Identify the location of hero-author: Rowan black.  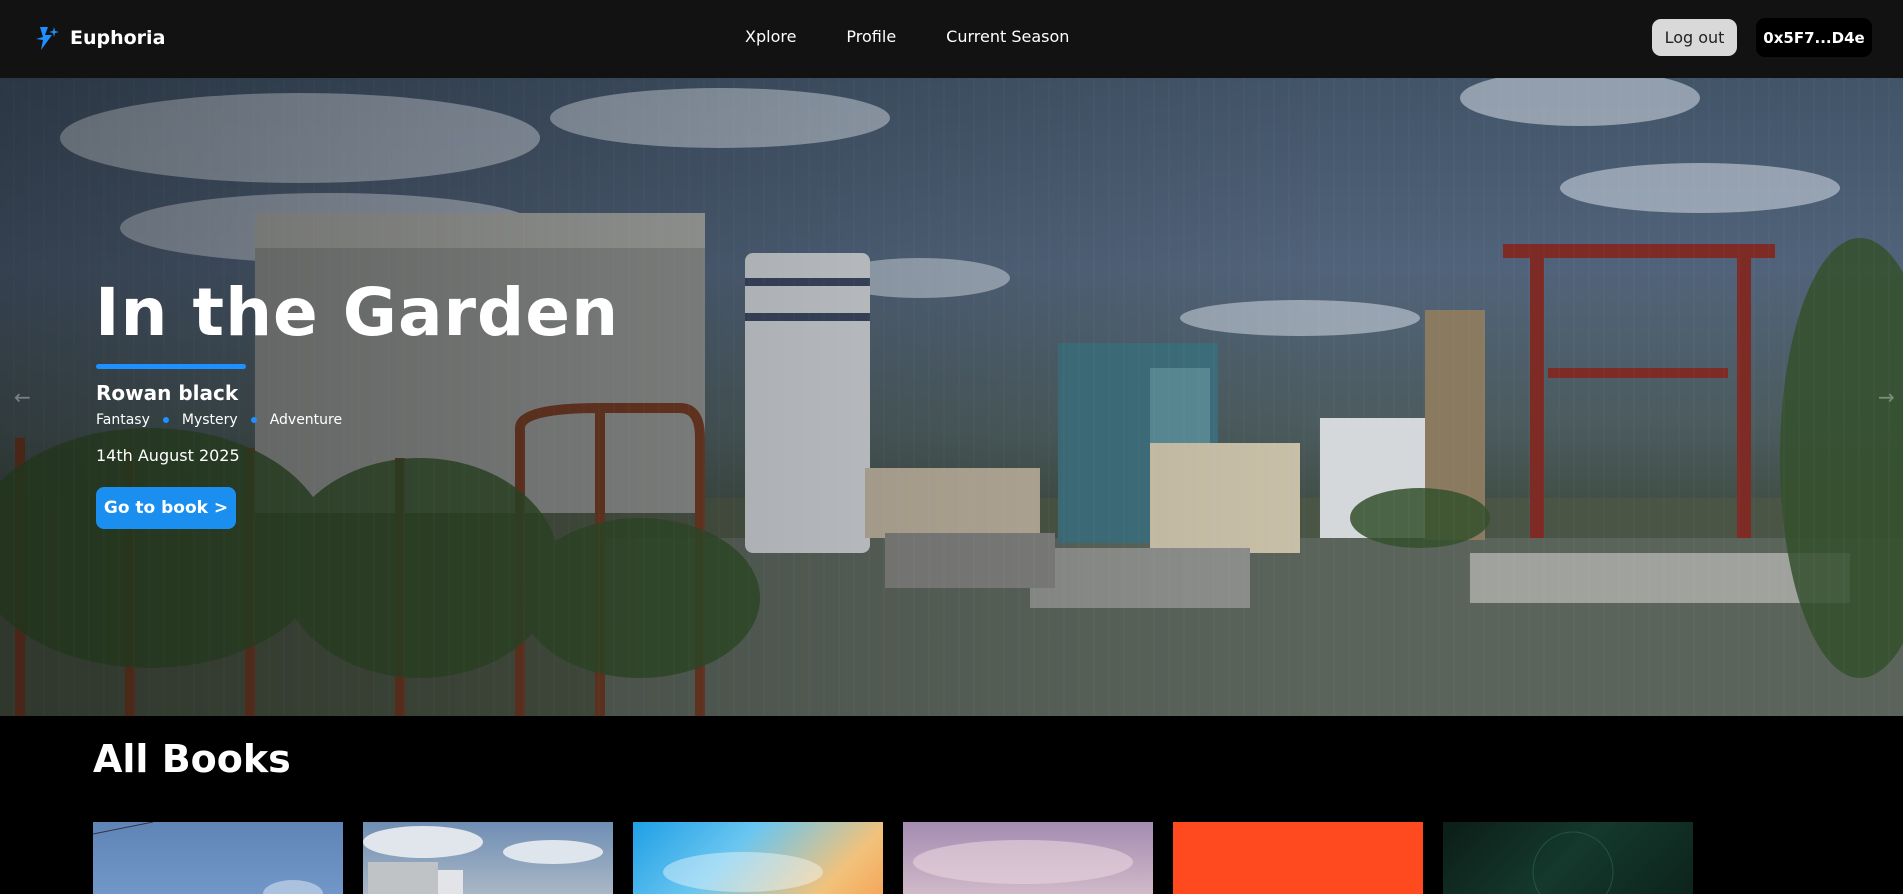
(167, 393).